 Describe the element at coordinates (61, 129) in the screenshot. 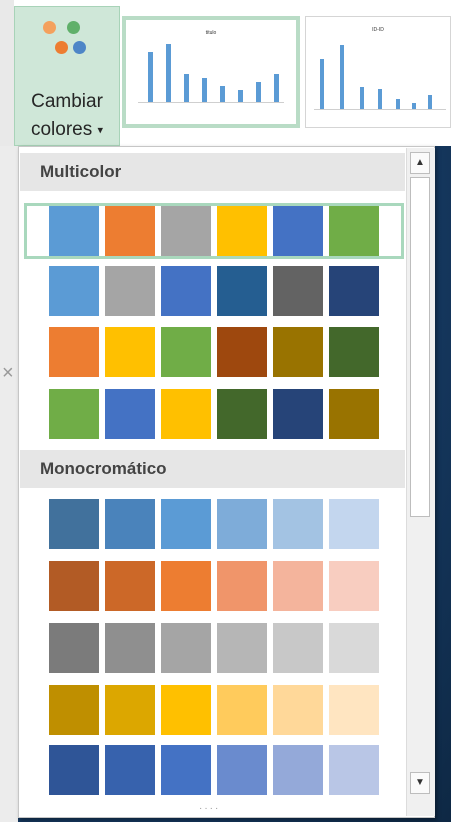

I see `change-colors-label-text: colores` at that location.